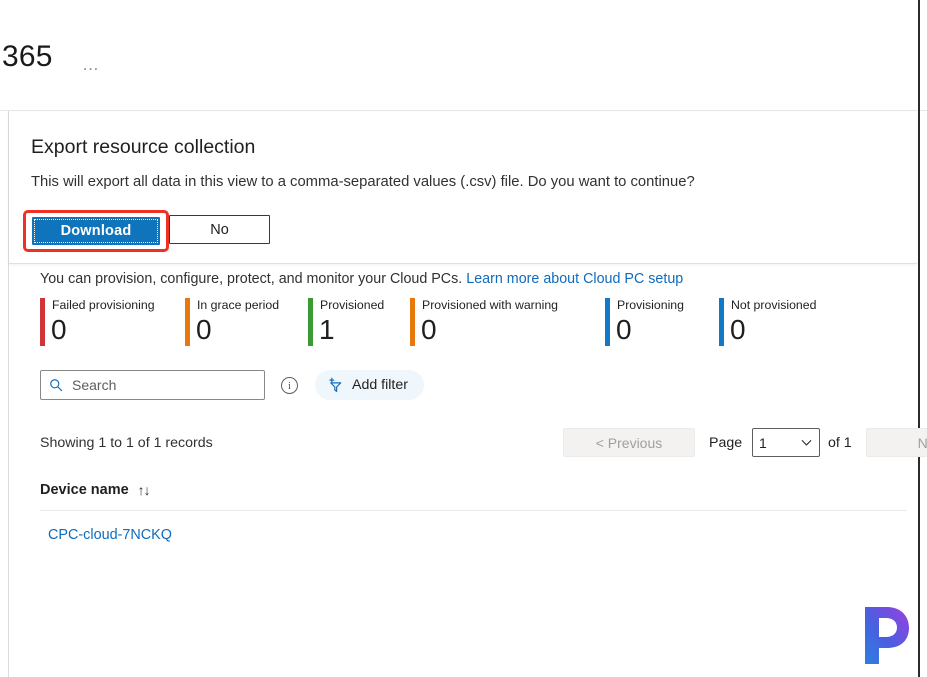 The width and height of the screenshot is (927, 677). What do you see at coordinates (629, 442) in the screenshot?
I see `previous-page-button: < Previous` at bounding box center [629, 442].